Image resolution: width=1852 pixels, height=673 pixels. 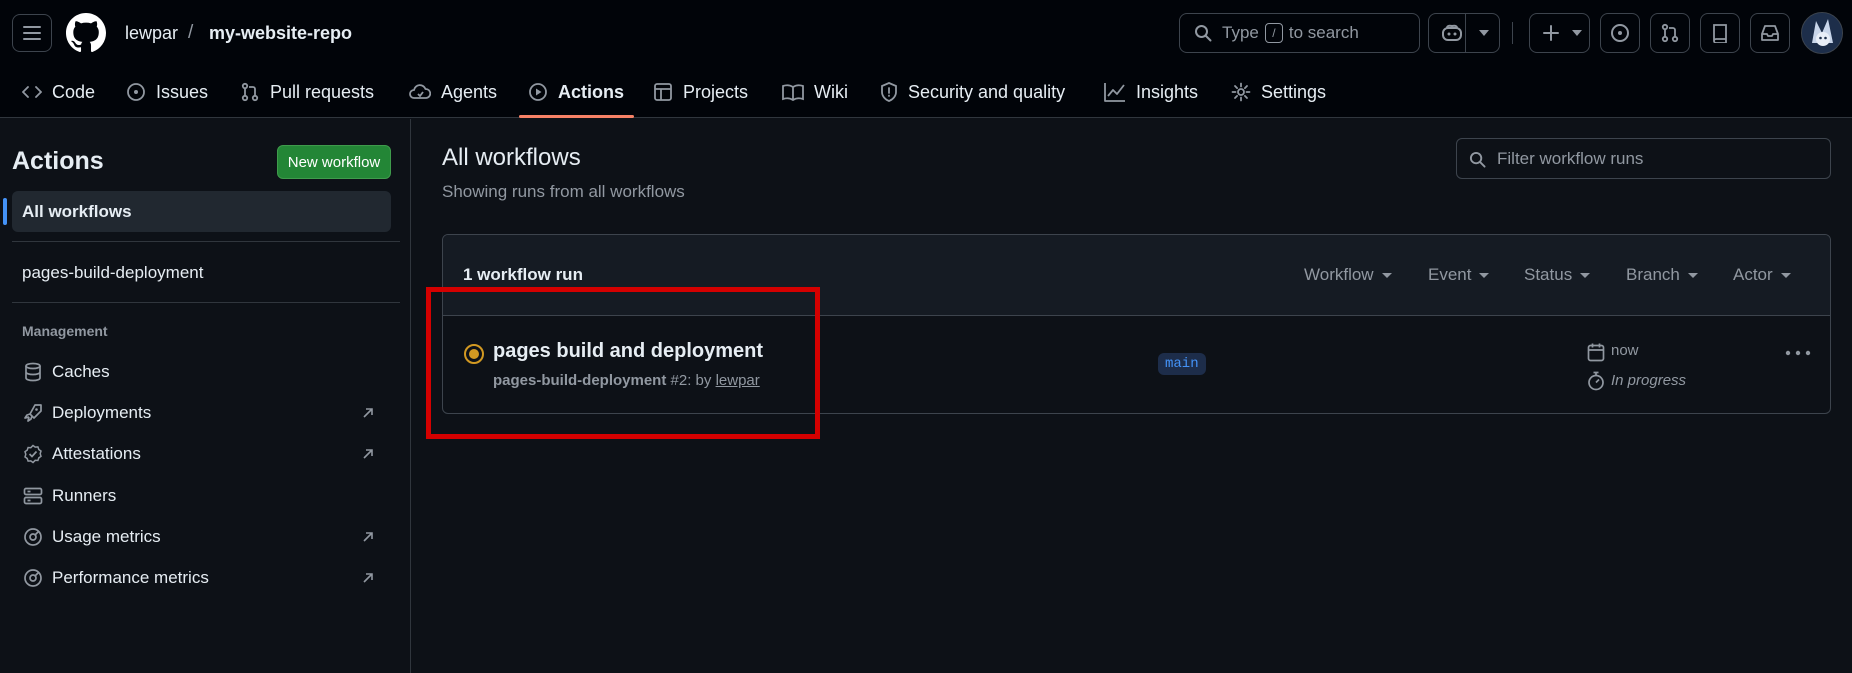 What do you see at coordinates (1452, 32) in the screenshot?
I see `copilot-icon` at bounding box center [1452, 32].